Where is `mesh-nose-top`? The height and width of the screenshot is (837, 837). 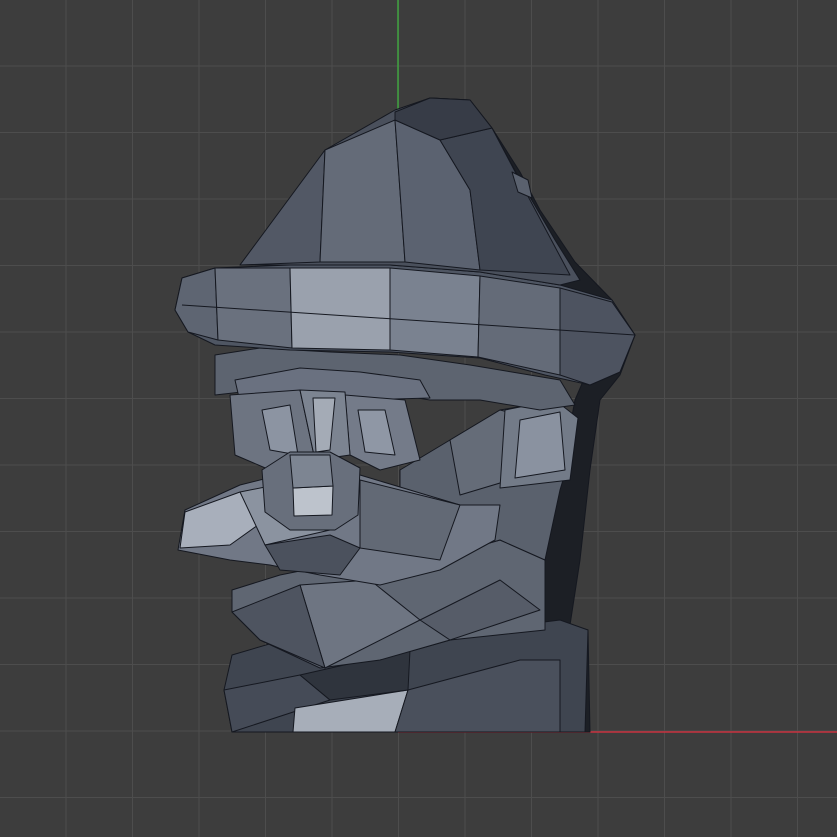 mesh-nose-top is located at coordinates (311, 471).